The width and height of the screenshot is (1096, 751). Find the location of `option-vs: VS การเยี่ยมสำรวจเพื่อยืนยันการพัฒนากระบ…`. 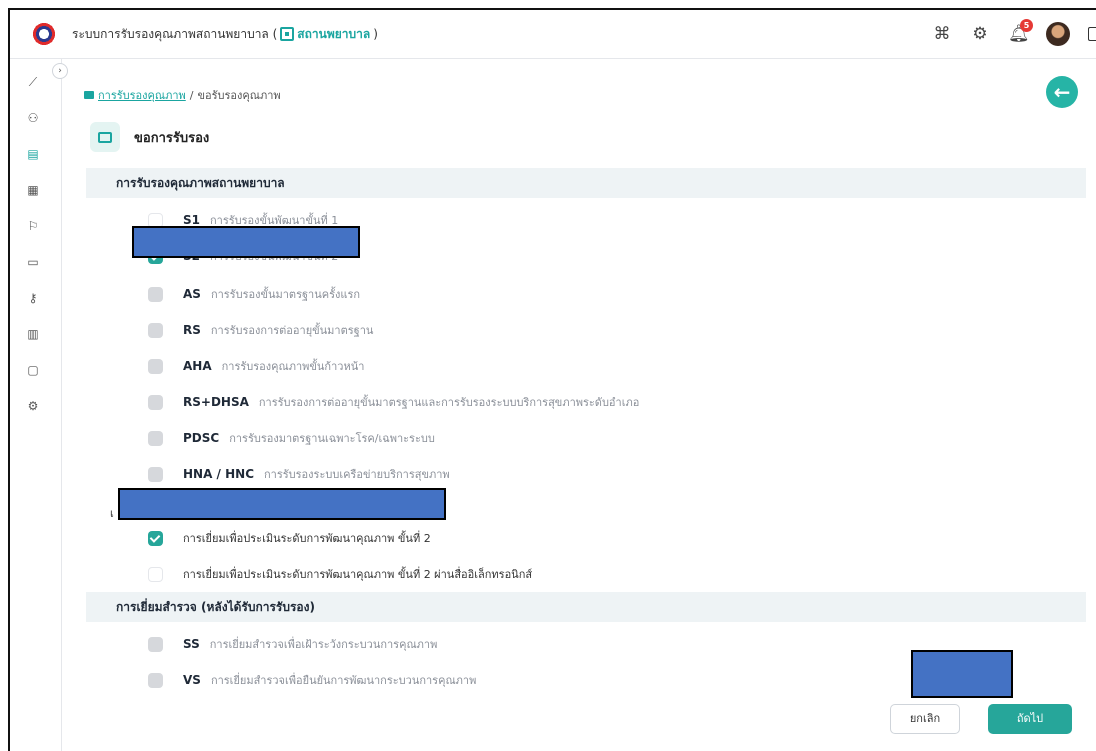

option-vs: VS การเยี่ยมสำรวจเพื่อยืนยันการพัฒนากระบ… is located at coordinates (312, 680).